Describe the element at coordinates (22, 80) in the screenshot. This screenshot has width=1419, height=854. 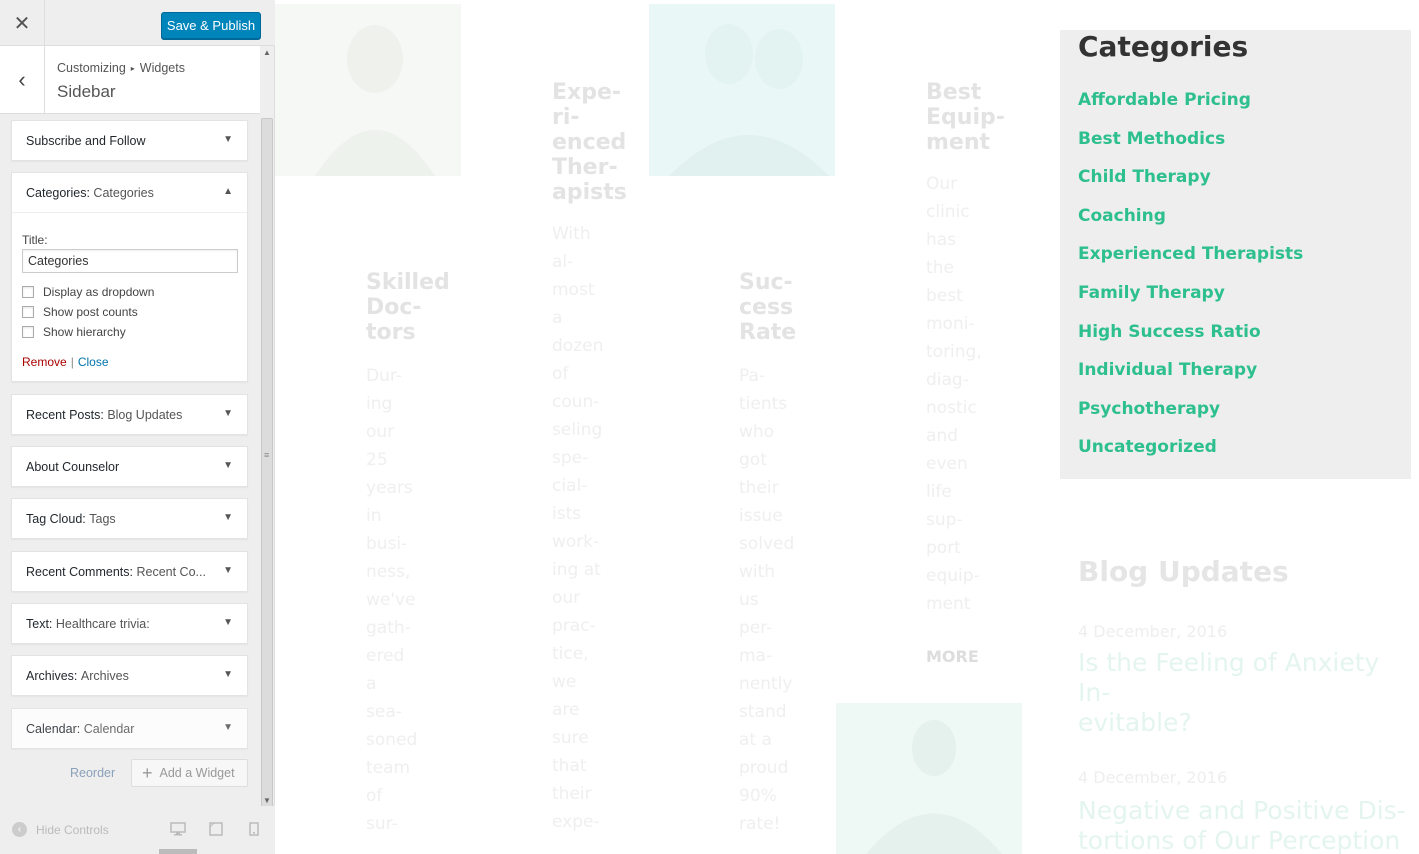
I see `back-arrow-icon: ‹` at that location.